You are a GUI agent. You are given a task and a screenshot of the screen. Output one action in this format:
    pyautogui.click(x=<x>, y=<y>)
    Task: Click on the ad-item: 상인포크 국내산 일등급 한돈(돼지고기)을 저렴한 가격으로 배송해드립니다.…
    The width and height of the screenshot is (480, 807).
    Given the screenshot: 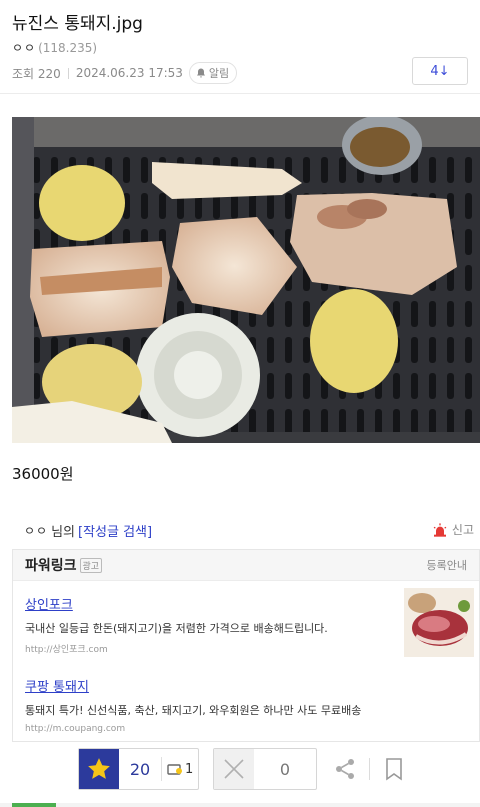 What is the action you would take?
    pyautogui.click(x=176, y=624)
    